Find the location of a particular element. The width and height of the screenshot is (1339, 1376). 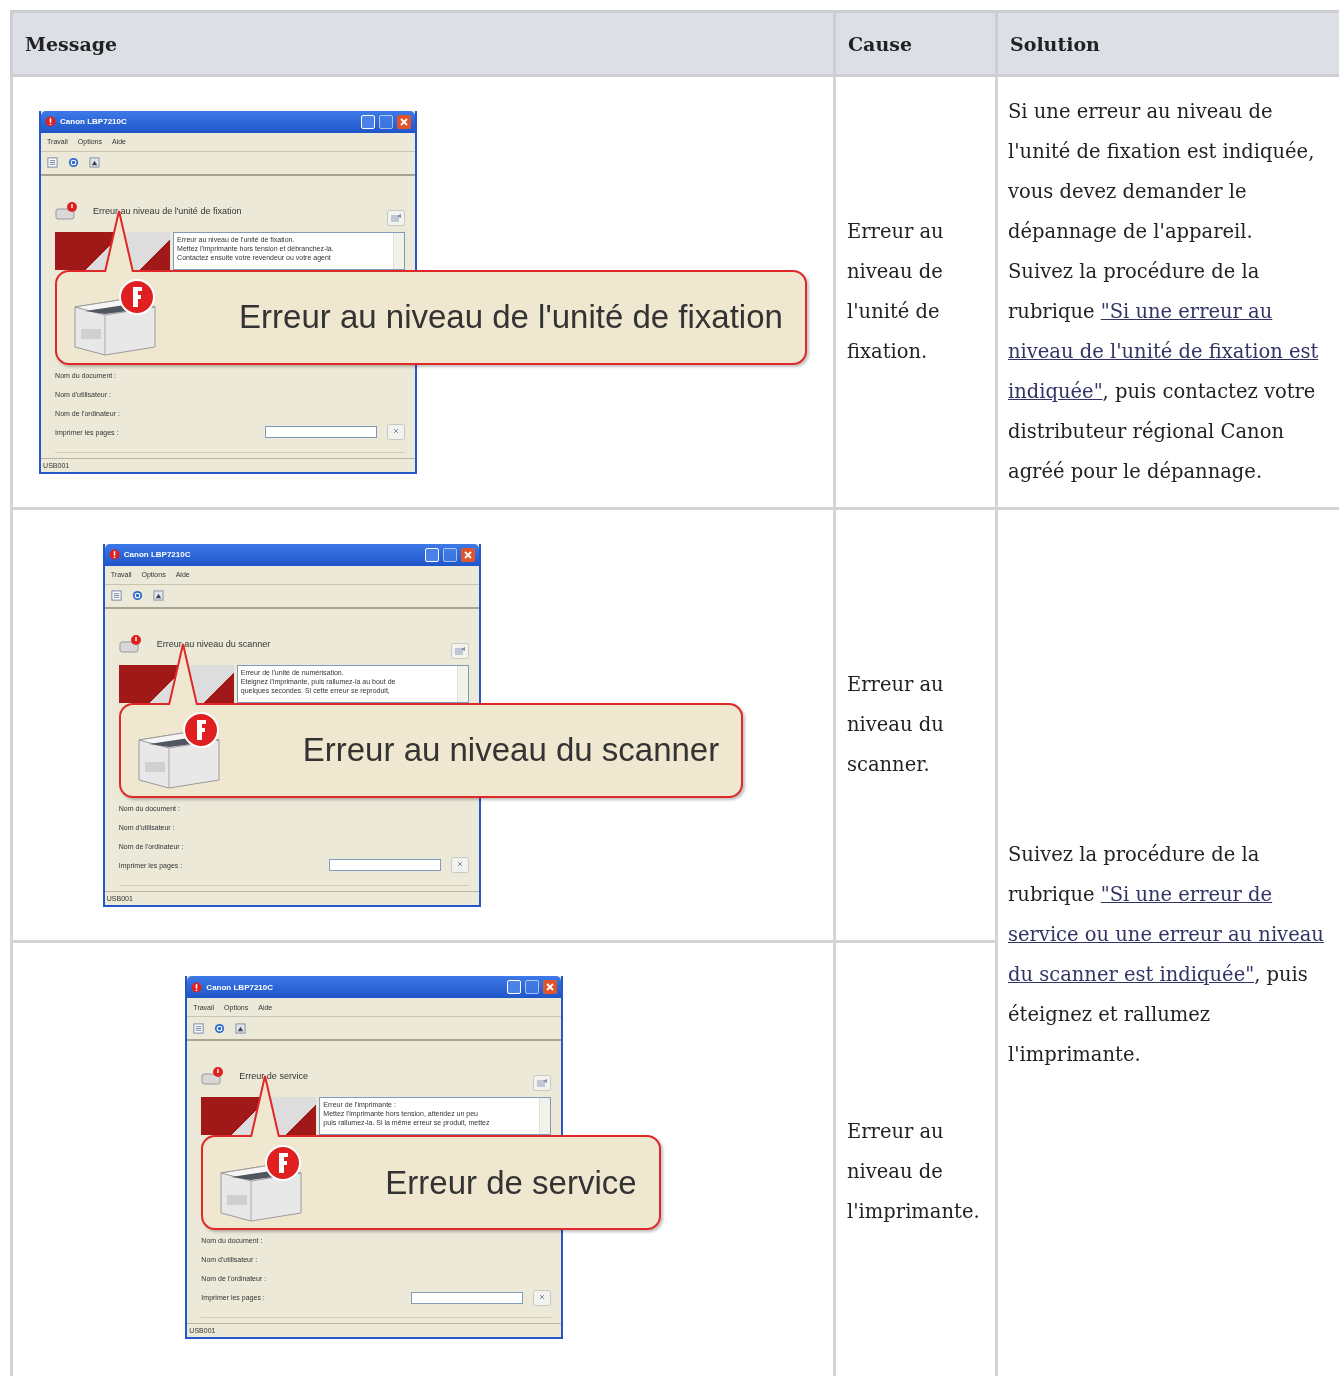

solution-text: Suivez la procédure de la rubrique "Si une erreur au niveau de l'unité de fixation est indiquée", puis contactez votre distributeur régional Canon agréé pour le dépannage. is located at coordinates (1164, 372).